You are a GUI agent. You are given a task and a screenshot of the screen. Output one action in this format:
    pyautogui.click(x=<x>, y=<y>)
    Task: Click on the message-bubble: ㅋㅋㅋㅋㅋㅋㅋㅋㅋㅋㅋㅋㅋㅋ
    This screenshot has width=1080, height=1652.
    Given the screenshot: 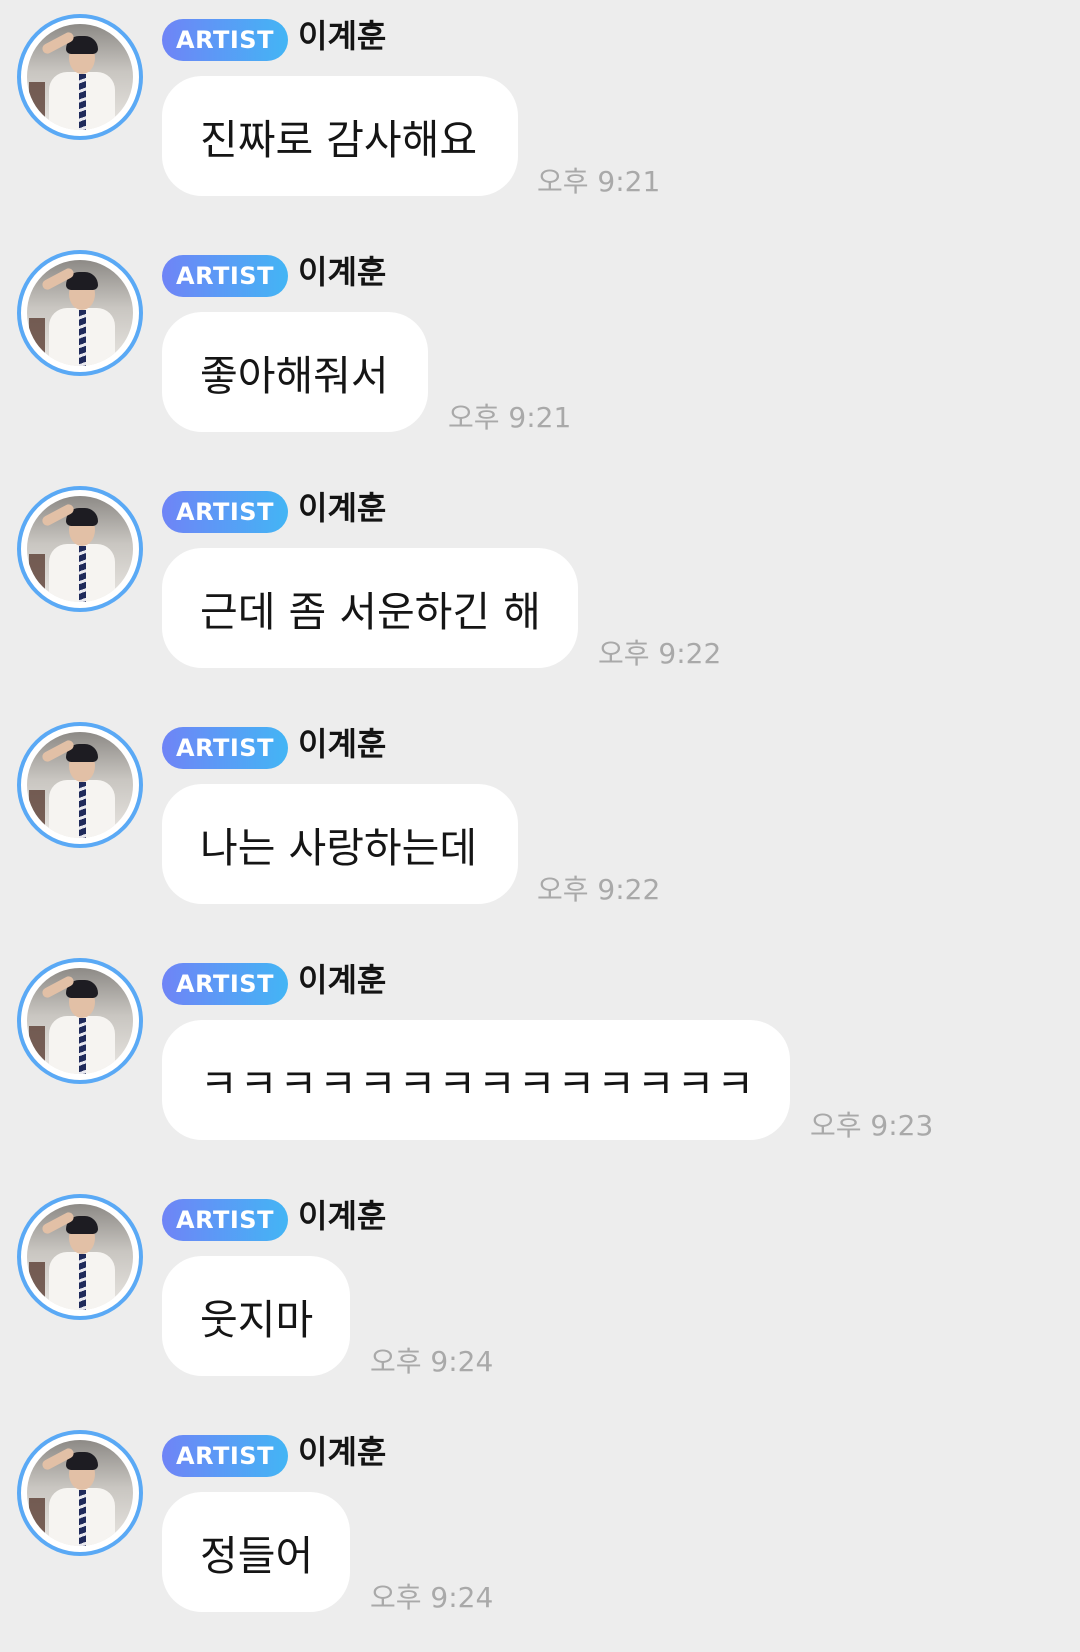 What is the action you would take?
    pyautogui.click(x=476, y=1080)
    